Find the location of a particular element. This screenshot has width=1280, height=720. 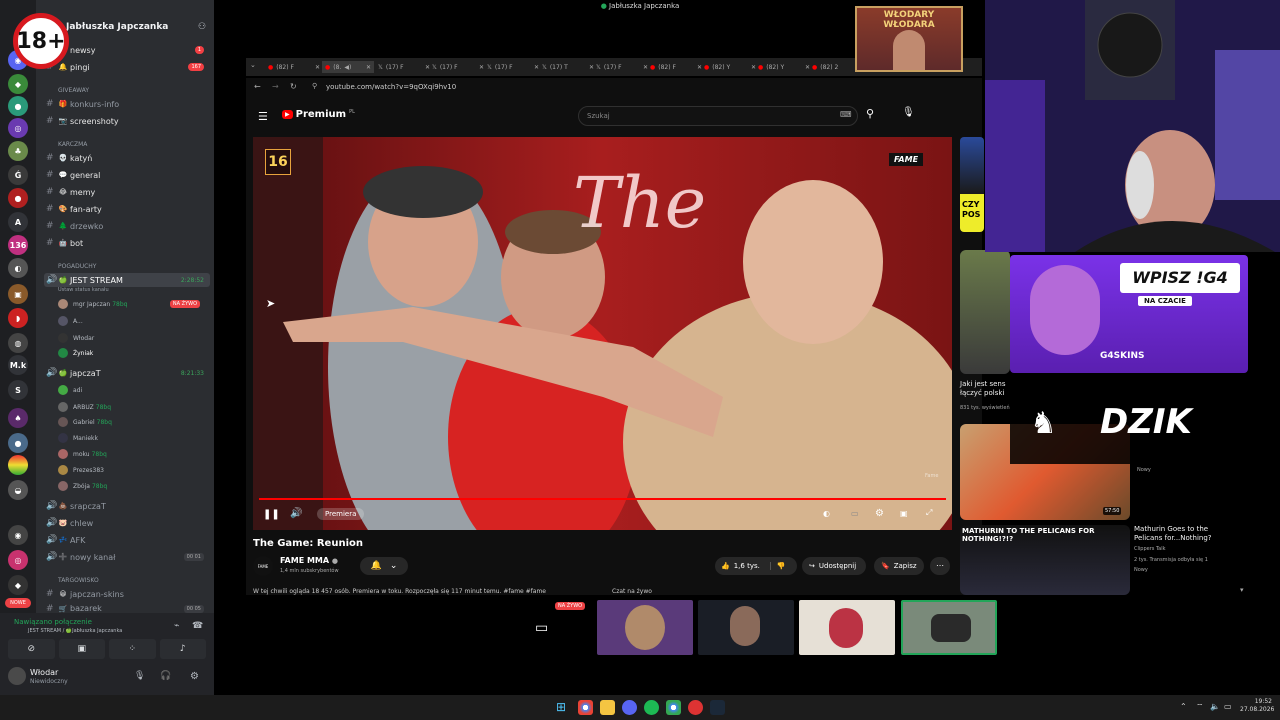

spotify-icon is located at coordinates (651, 707).